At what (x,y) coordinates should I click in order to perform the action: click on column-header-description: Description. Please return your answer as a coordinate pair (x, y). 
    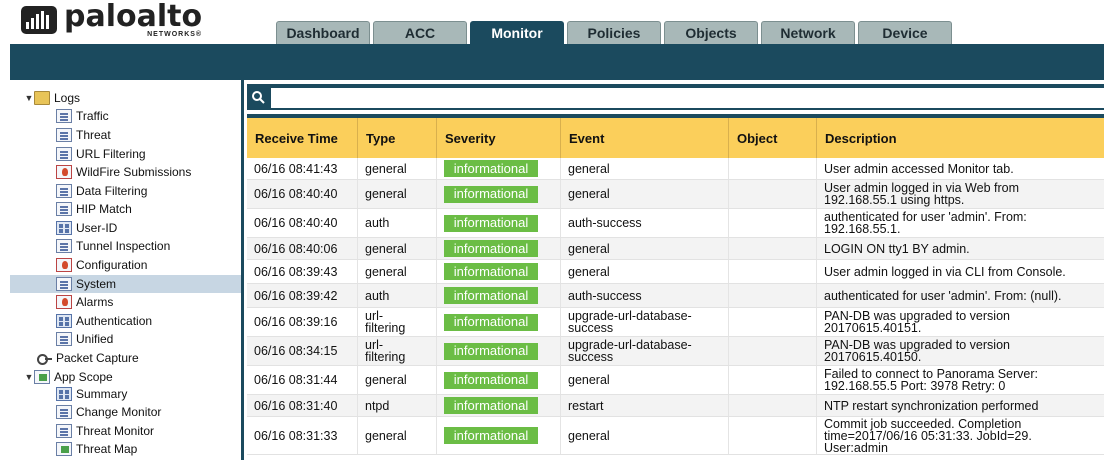
    Looking at the image, I should click on (960, 138).